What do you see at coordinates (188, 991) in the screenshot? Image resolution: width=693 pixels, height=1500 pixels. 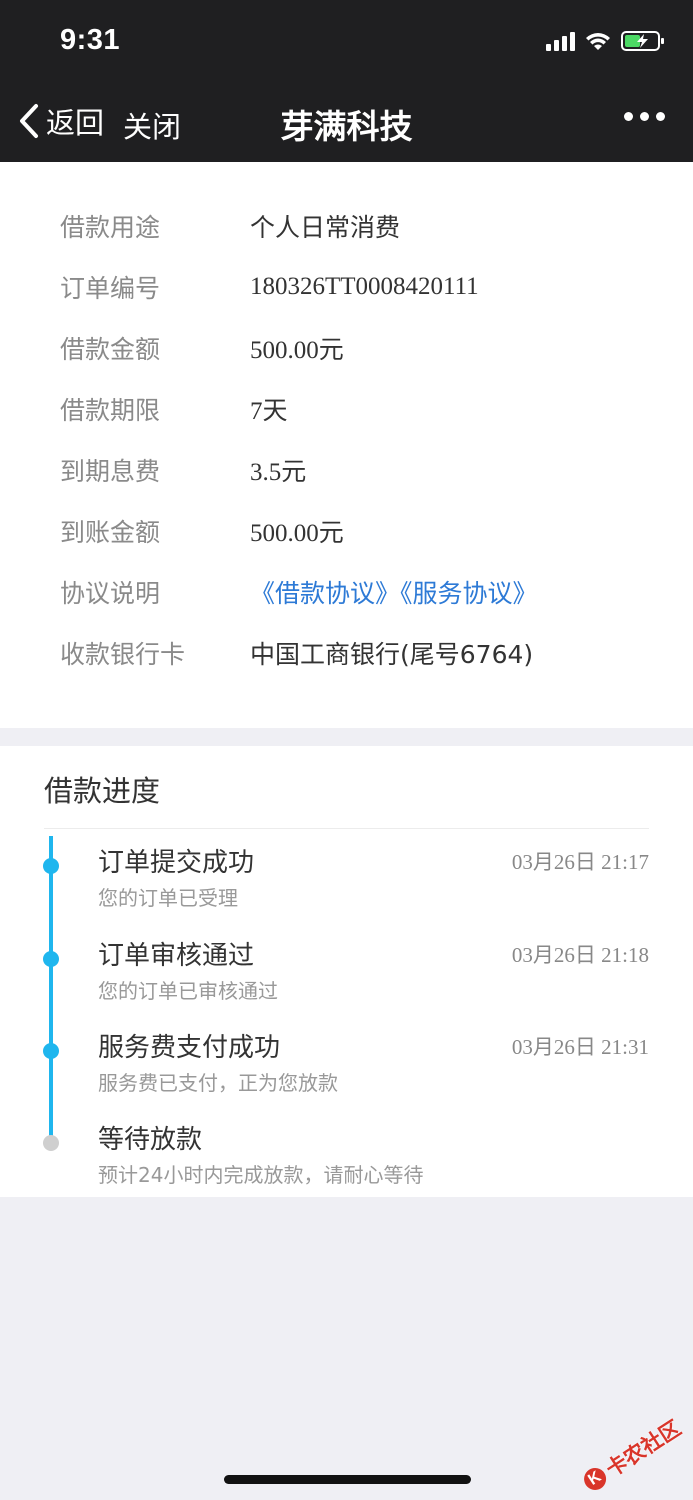 I see `step-desc: 您的订单已审核通过` at bounding box center [188, 991].